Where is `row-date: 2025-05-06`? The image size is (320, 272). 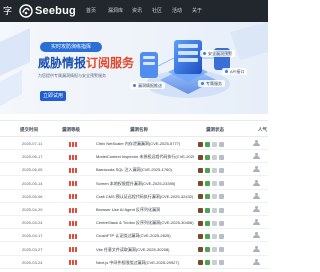
row-date: 2025-05-06 is located at coordinates (32, 196).